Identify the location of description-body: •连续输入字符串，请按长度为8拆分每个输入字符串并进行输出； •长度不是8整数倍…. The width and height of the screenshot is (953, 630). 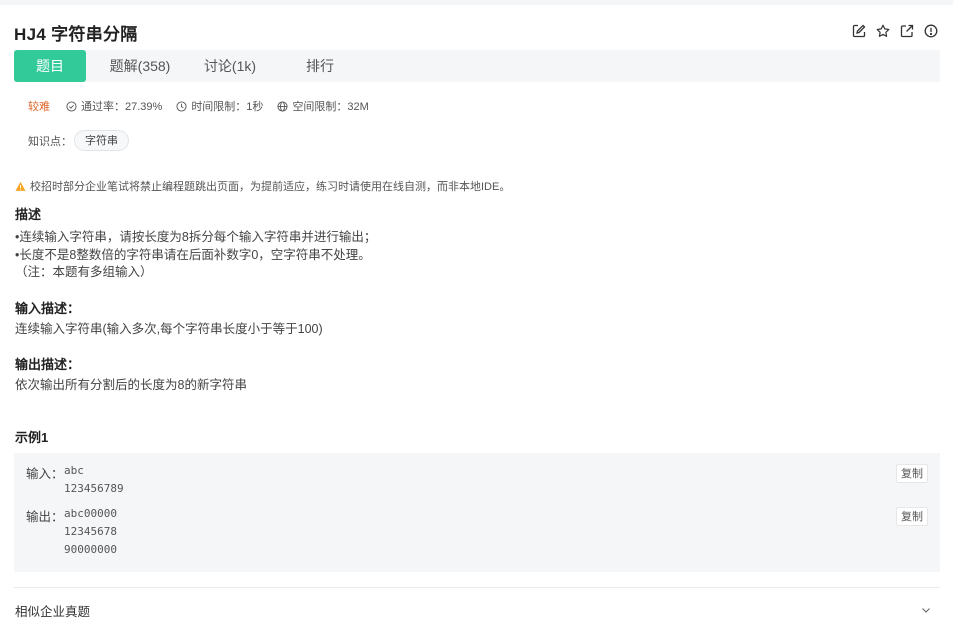
(195, 255).